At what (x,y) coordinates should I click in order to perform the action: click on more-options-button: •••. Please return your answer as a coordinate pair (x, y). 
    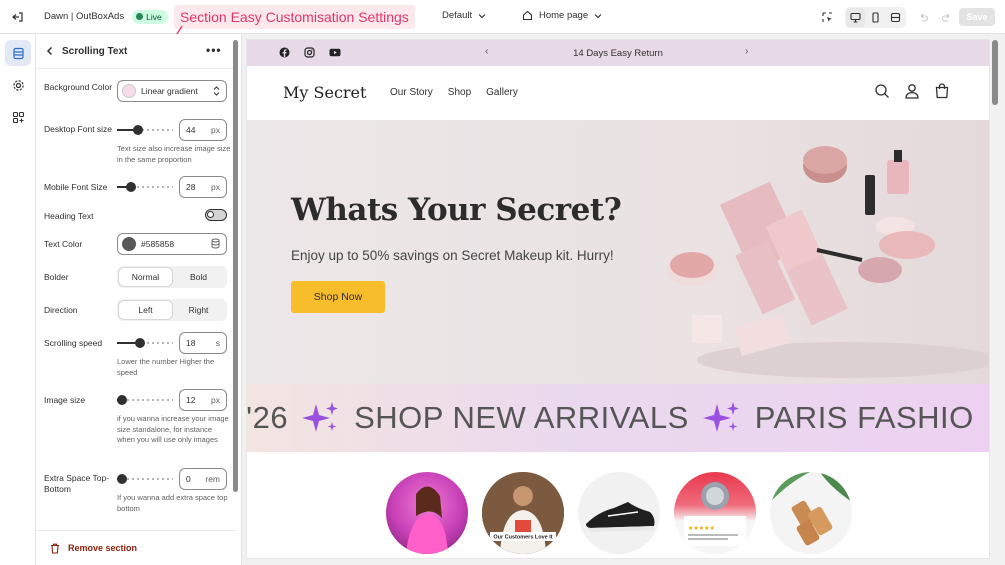
    Looking at the image, I should click on (214, 50).